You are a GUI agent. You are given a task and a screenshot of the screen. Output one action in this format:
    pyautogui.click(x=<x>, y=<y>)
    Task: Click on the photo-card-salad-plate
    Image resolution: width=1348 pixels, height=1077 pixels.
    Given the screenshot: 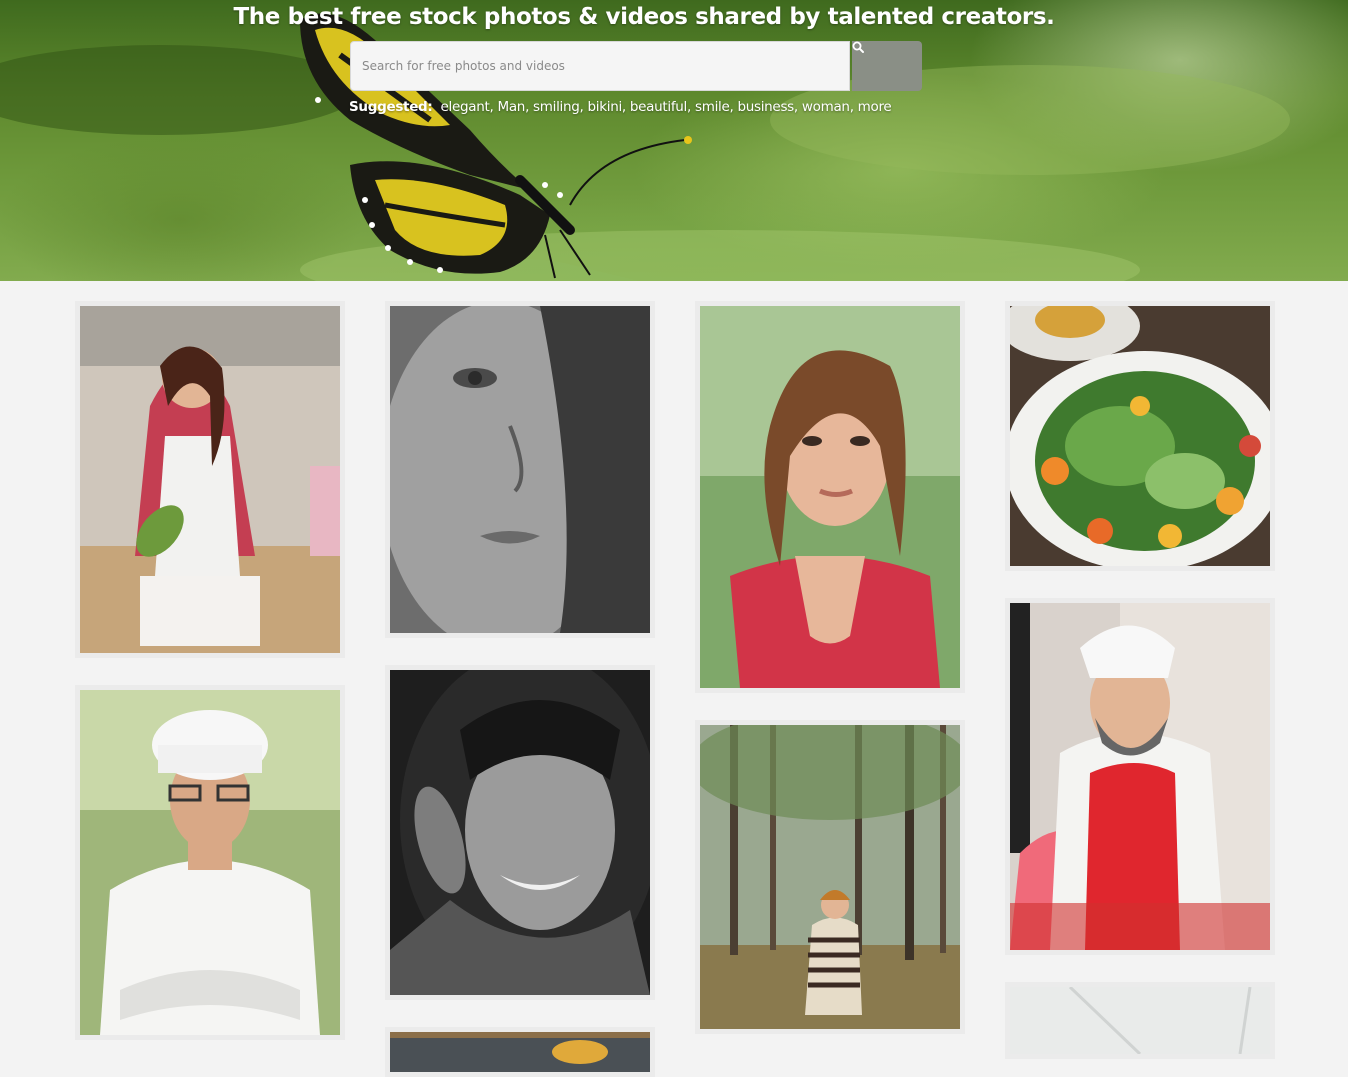 What is the action you would take?
    pyautogui.click(x=1140, y=436)
    